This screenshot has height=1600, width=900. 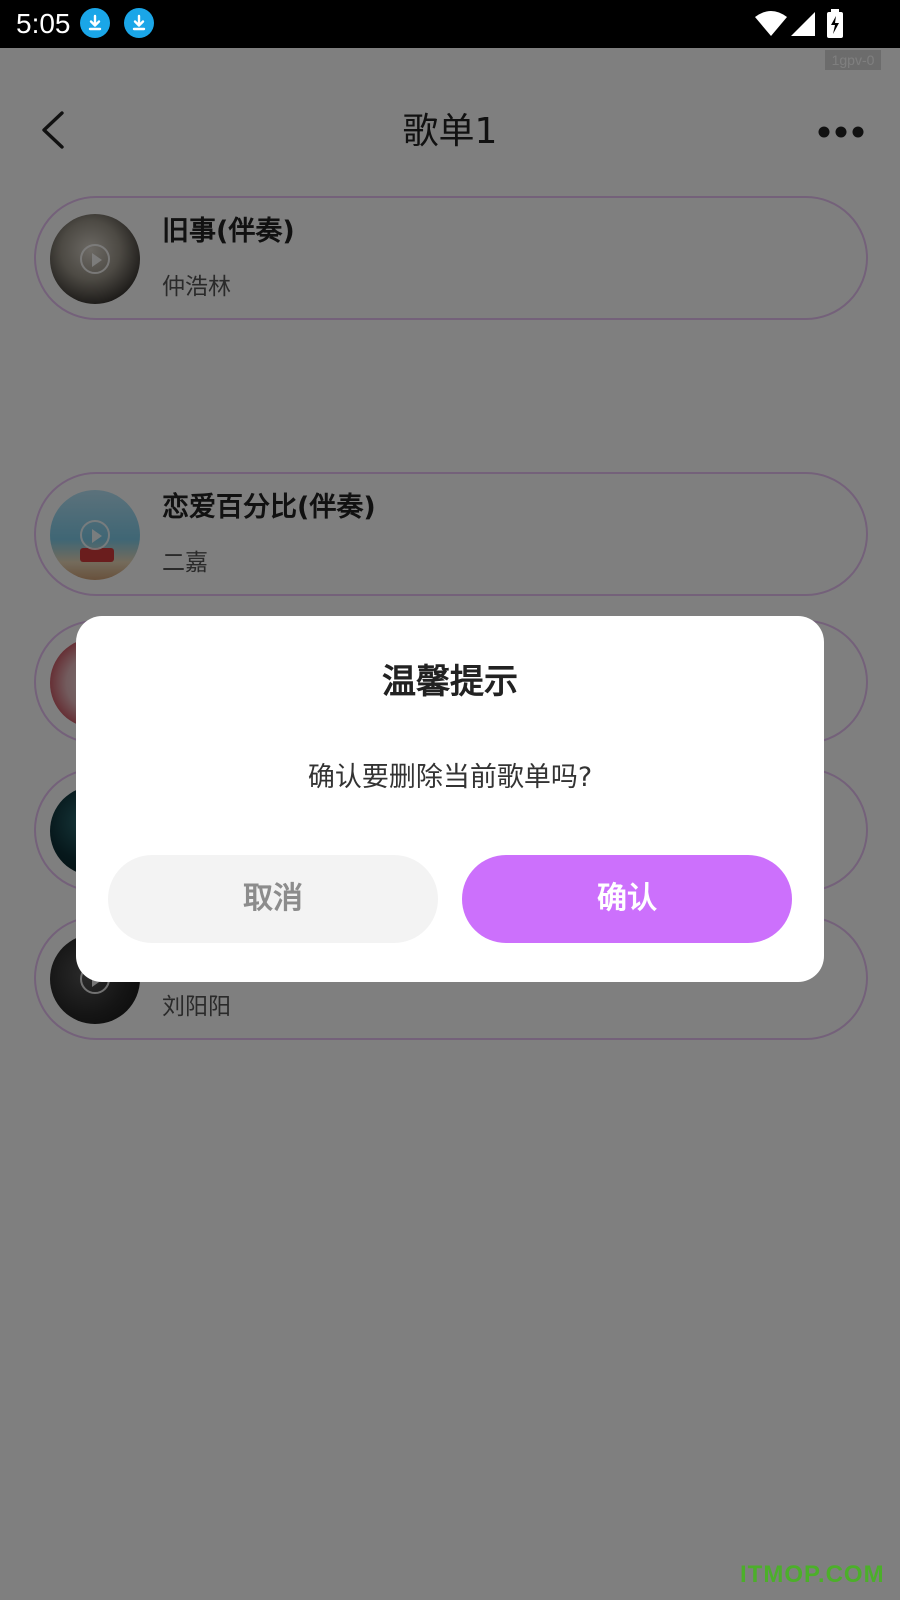 I want to click on wifi-icon, so click(x=771, y=25).